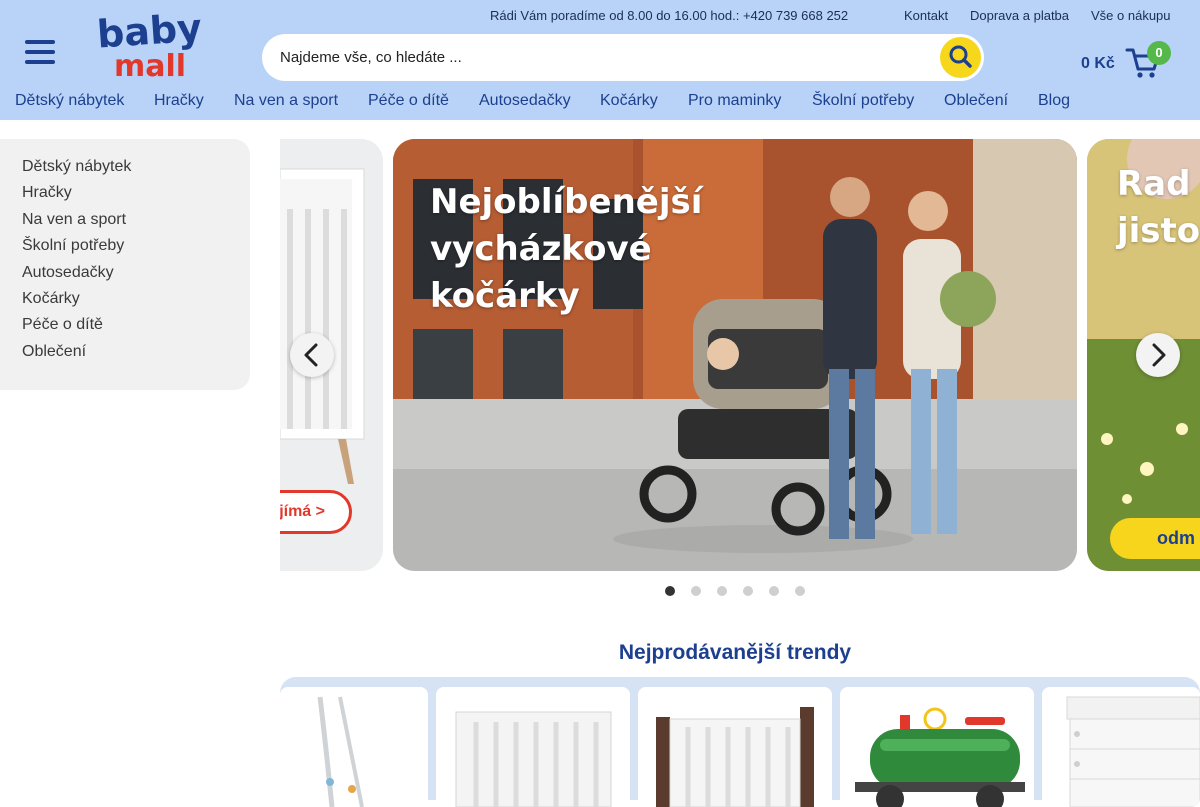 The height and width of the screenshot is (807, 1200). What do you see at coordinates (1155, 538) in the screenshot?
I see `right-banner-cta: odm` at bounding box center [1155, 538].